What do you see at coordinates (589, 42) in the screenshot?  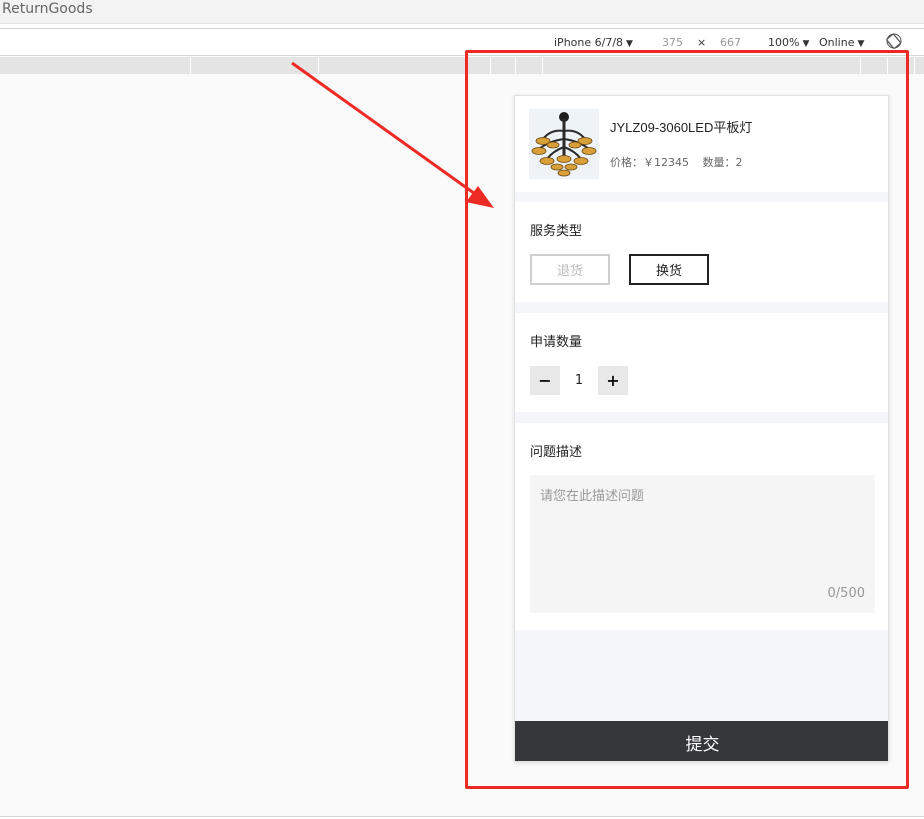 I see `device-name: iPhone 6/7/8` at bounding box center [589, 42].